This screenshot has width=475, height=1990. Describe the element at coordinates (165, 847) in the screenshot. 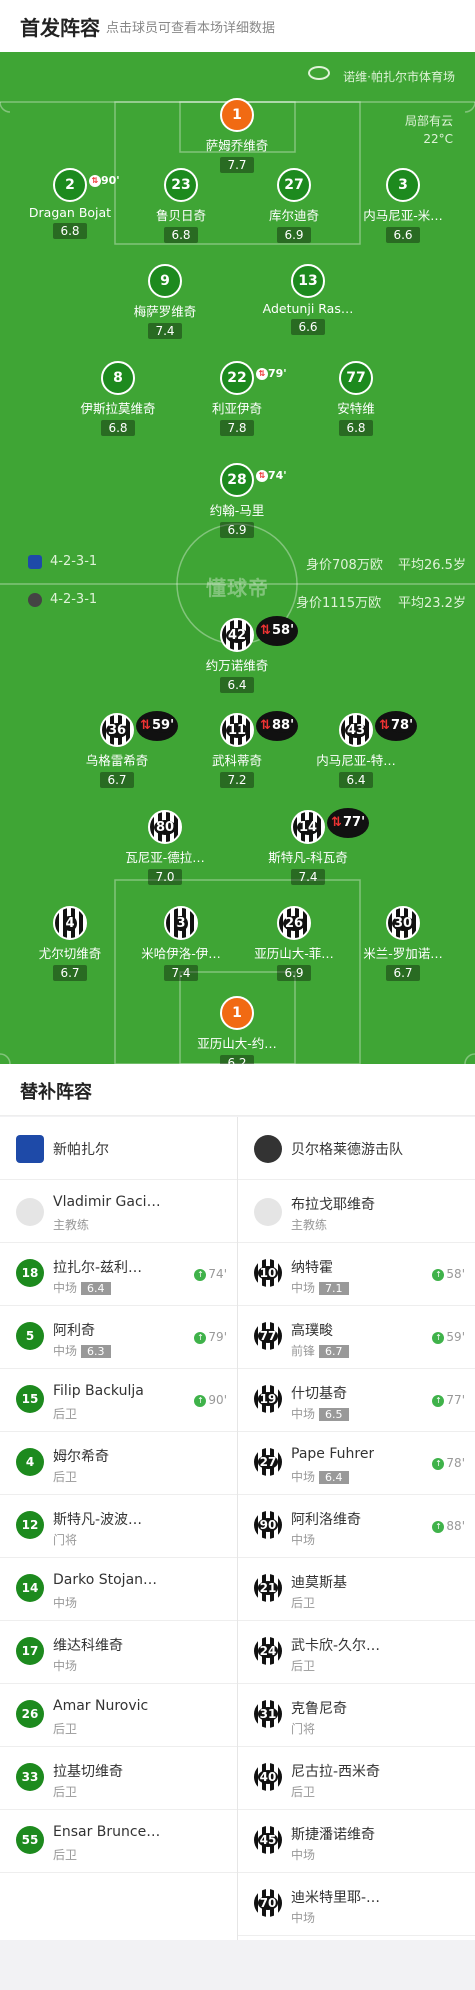

I see `away-player: 80 瓦尼亚-德拉… 7.0` at that location.